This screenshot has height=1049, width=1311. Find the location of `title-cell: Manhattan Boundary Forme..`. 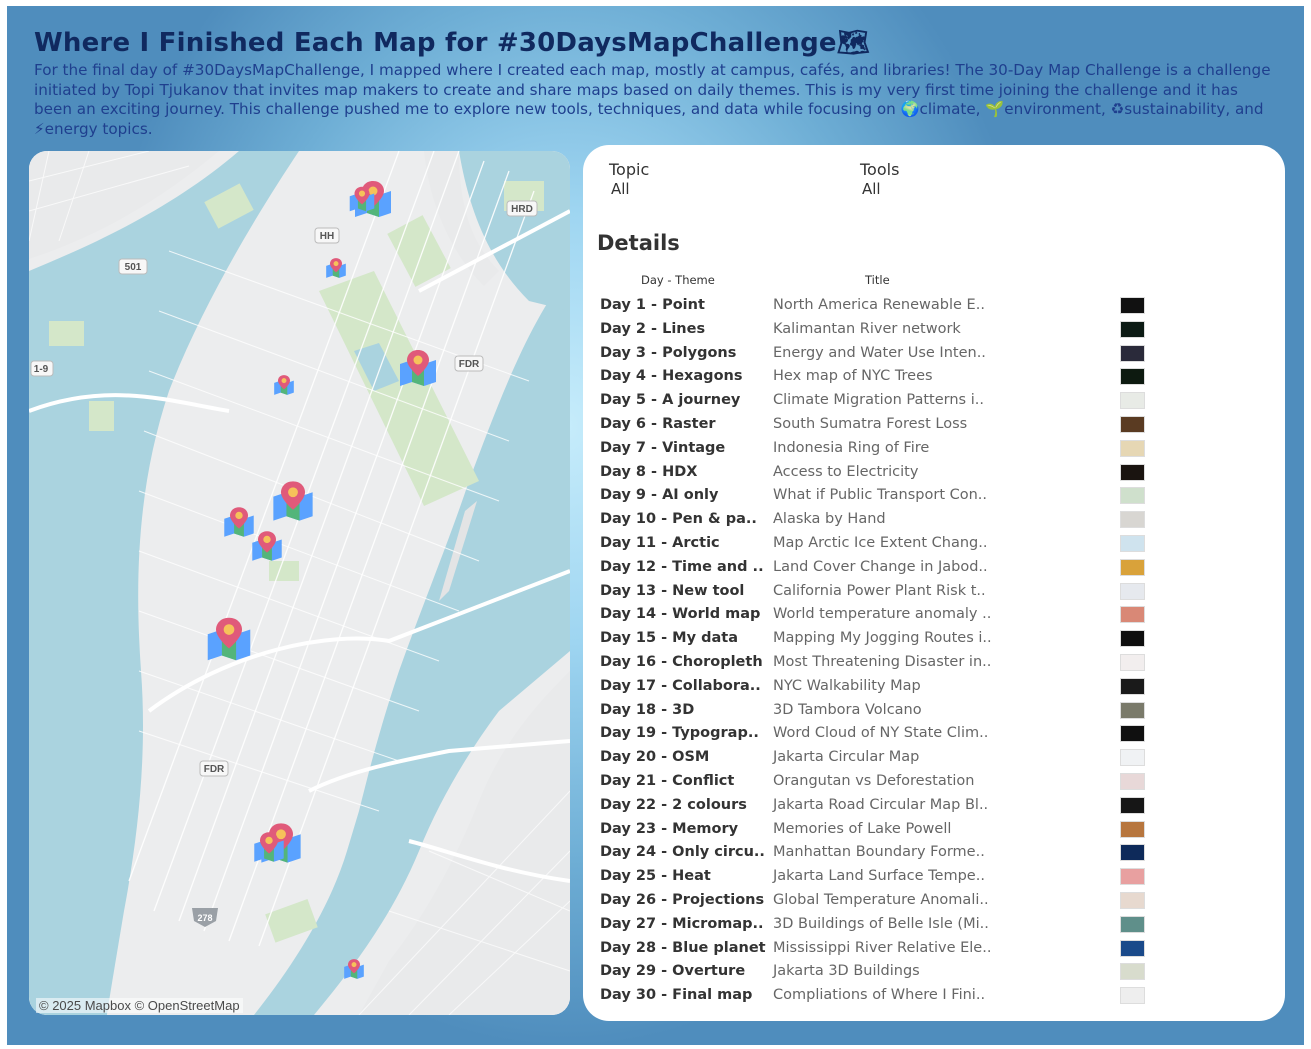

title-cell: Manhattan Boundary Forme.. is located at coordinates (879, 852).